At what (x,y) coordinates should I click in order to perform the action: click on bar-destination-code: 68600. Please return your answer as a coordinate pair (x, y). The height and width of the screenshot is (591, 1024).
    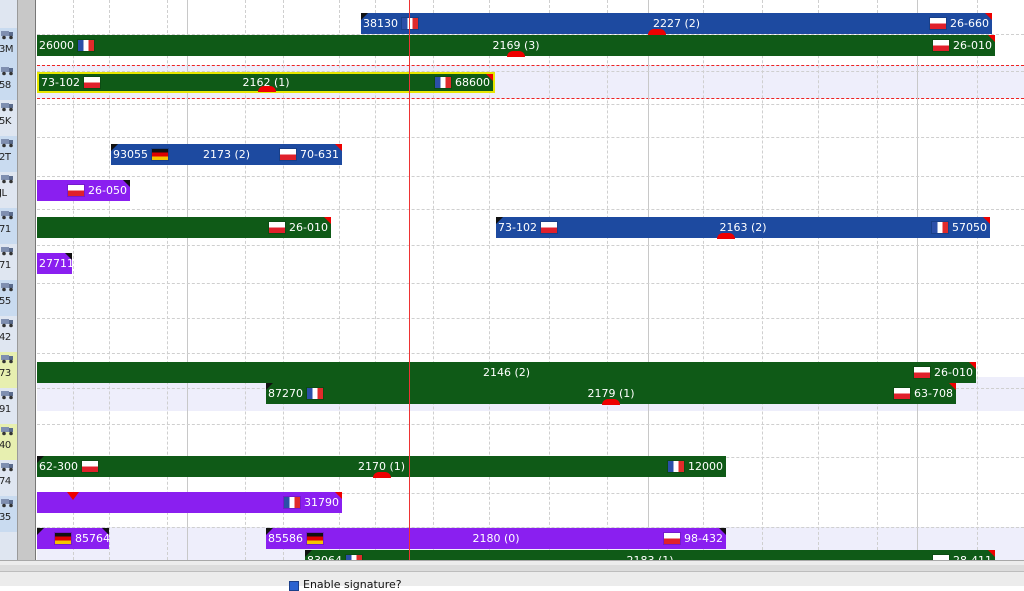
    Looking at the image, I should click on (472, 82).